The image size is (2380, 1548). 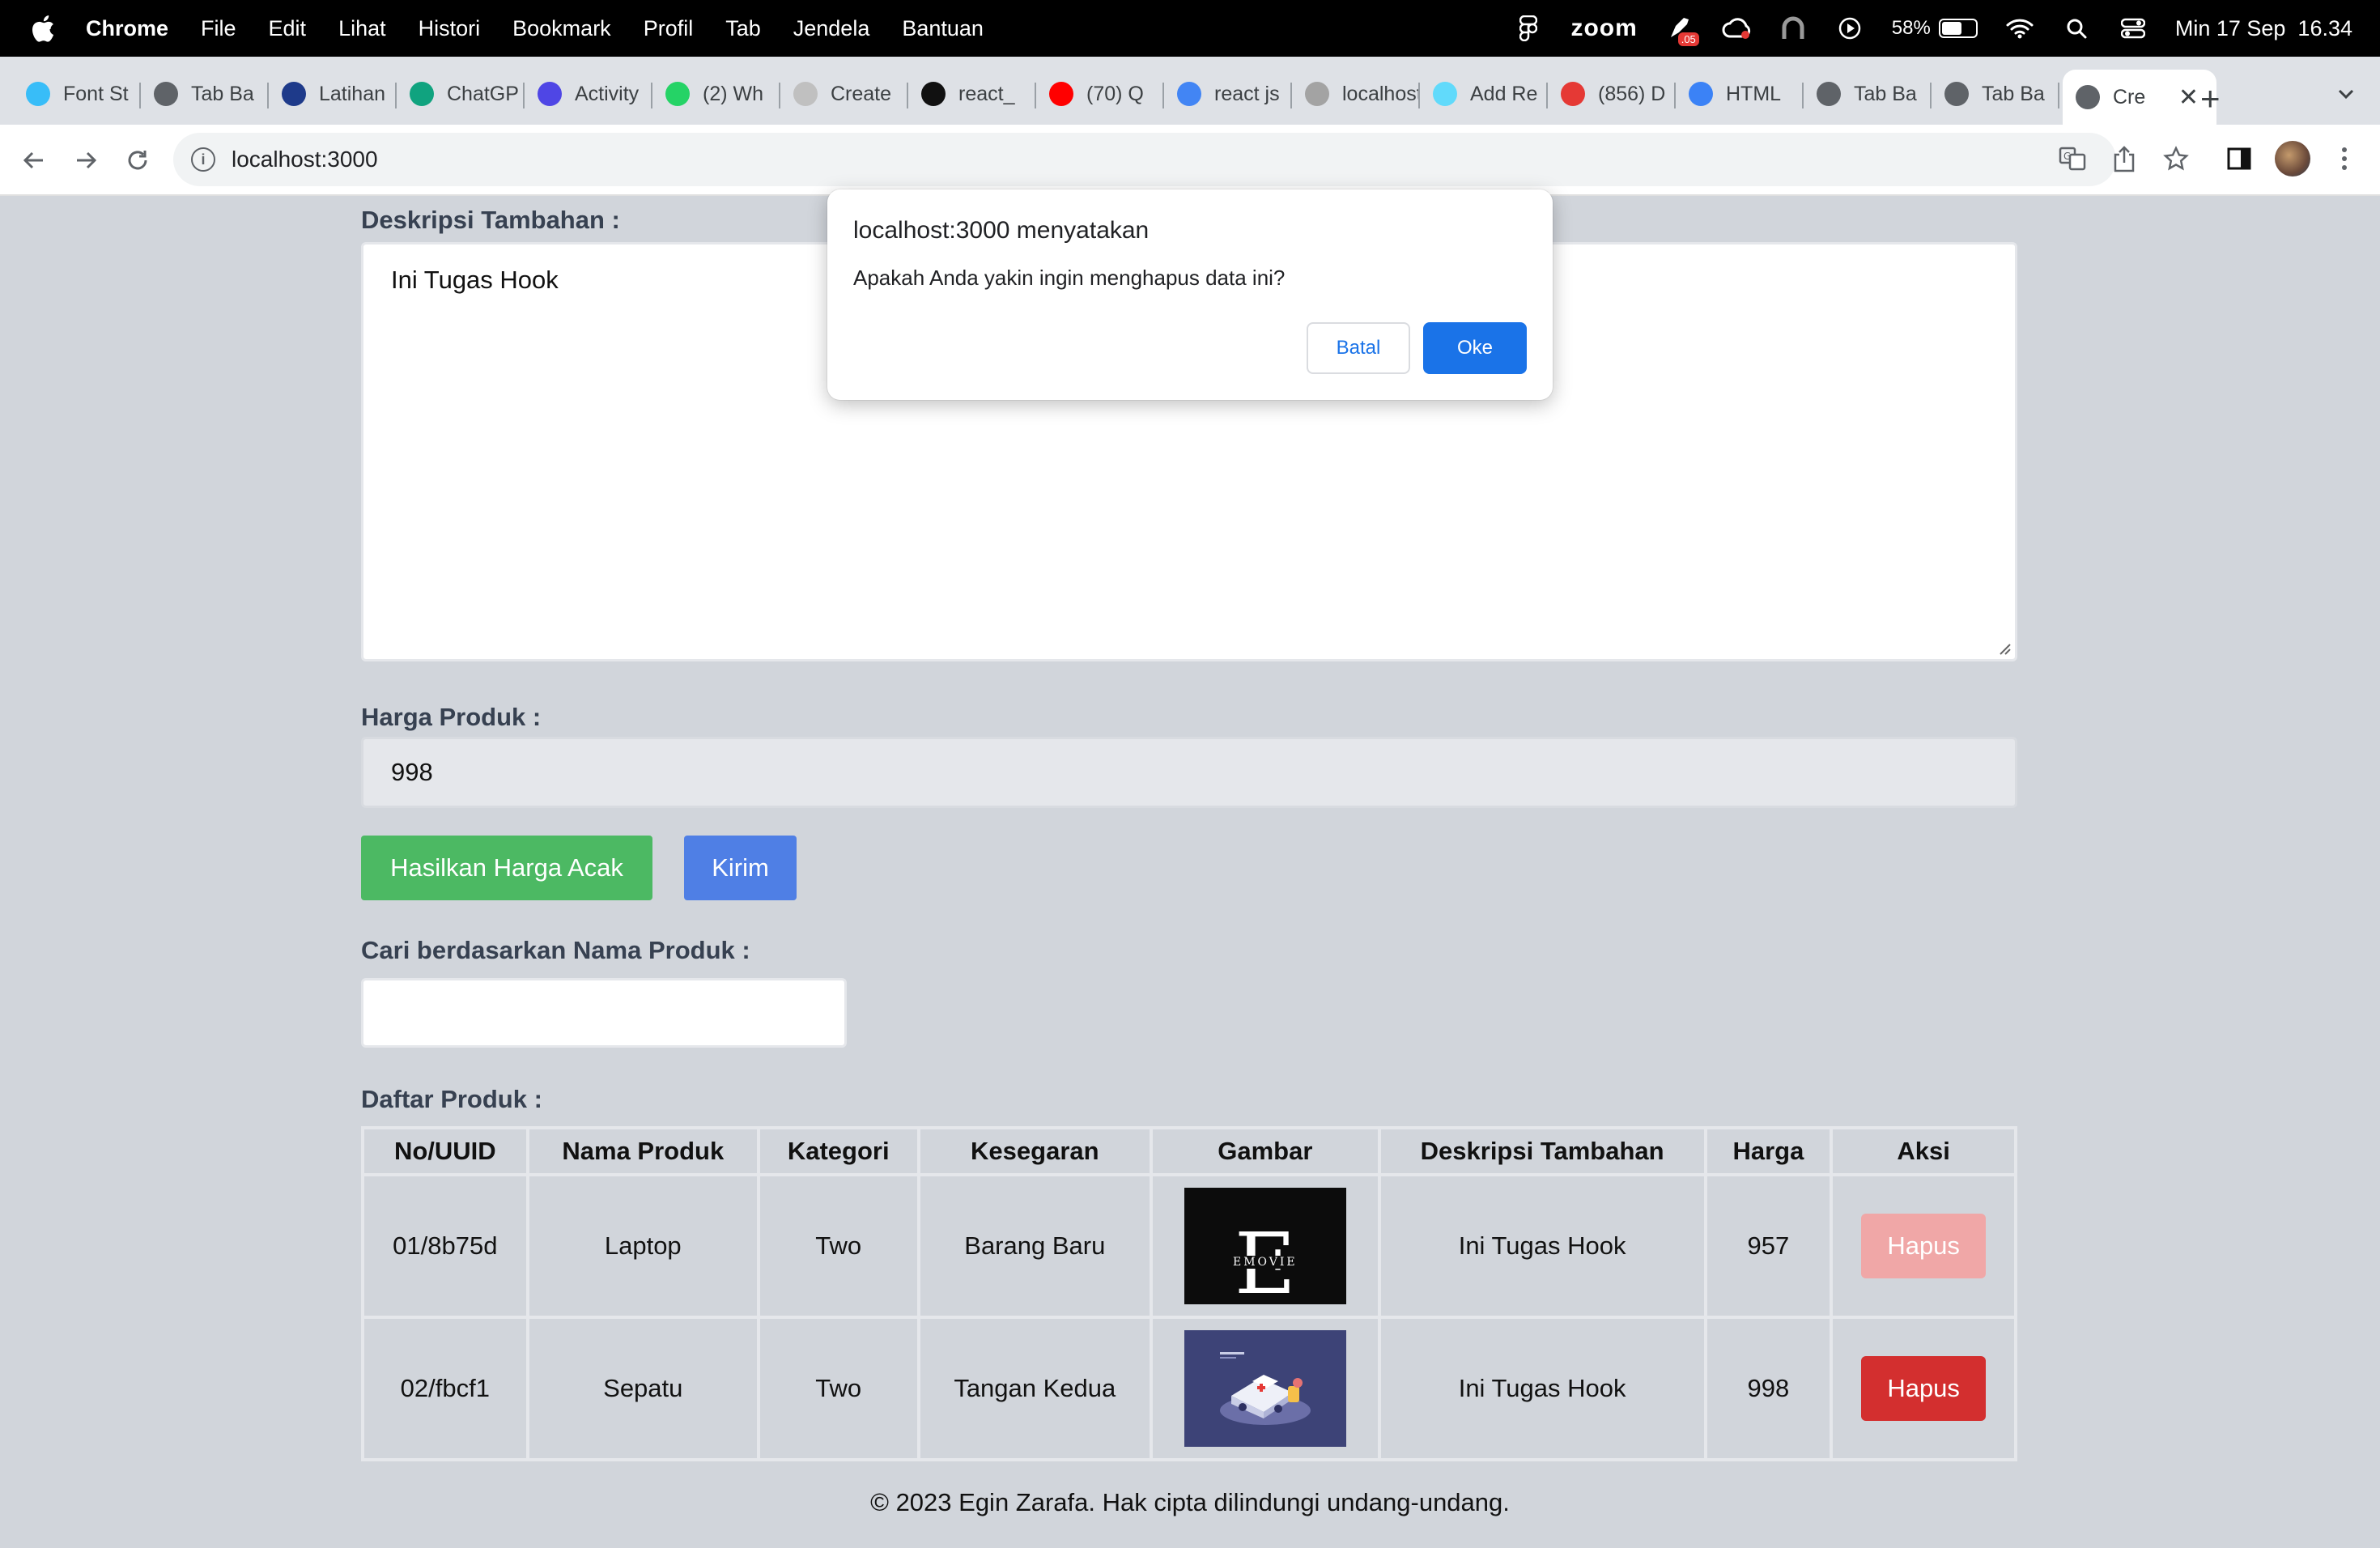 What do you see at coordinates (1923, 1151) in the screenshot?
I see `col-header-action: Aksi` at bounding box center [1923, 1151].